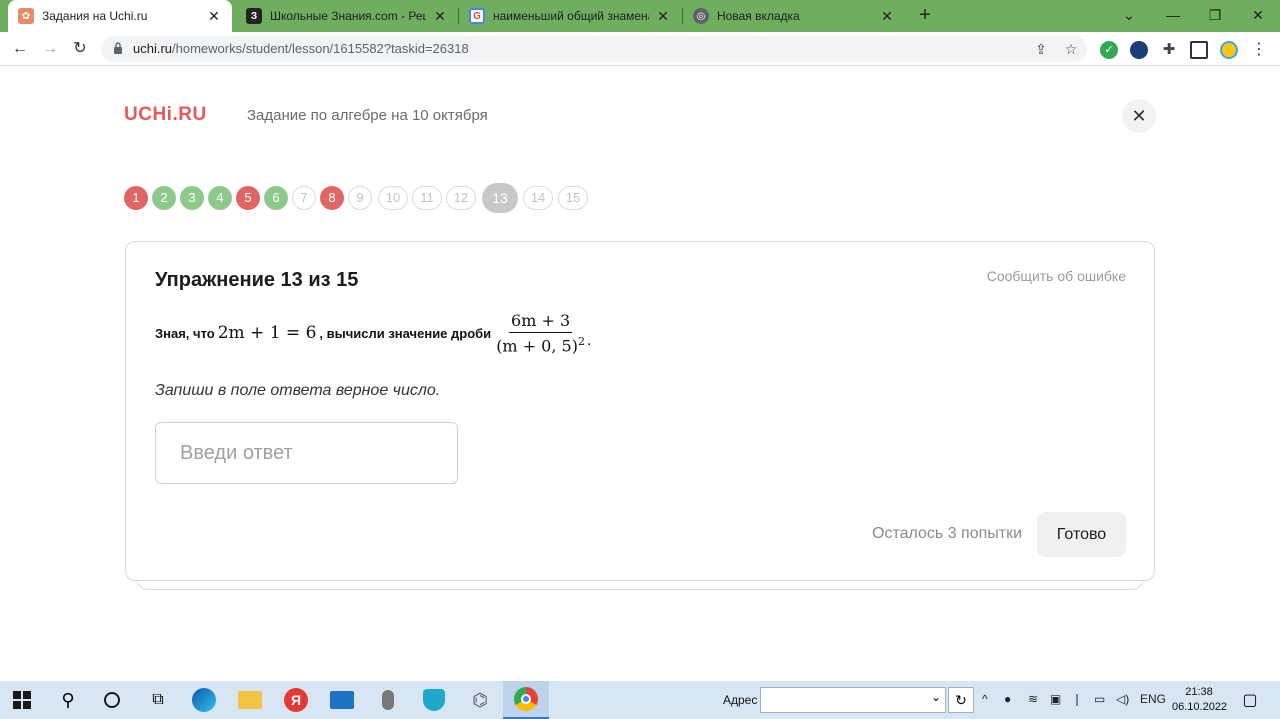  Describe the element at coordinates (853, 700) in the screenshot. I see `address-toolbar-input: ⌄` at that location.